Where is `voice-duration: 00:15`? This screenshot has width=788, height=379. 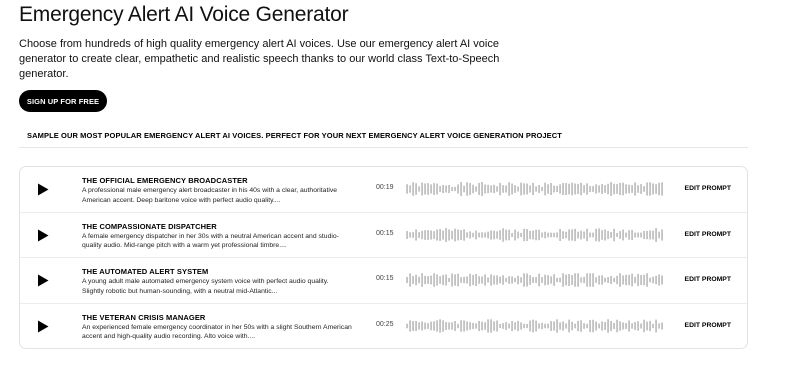 voice-duration: 00:15 is located at coordinates (385, 233).